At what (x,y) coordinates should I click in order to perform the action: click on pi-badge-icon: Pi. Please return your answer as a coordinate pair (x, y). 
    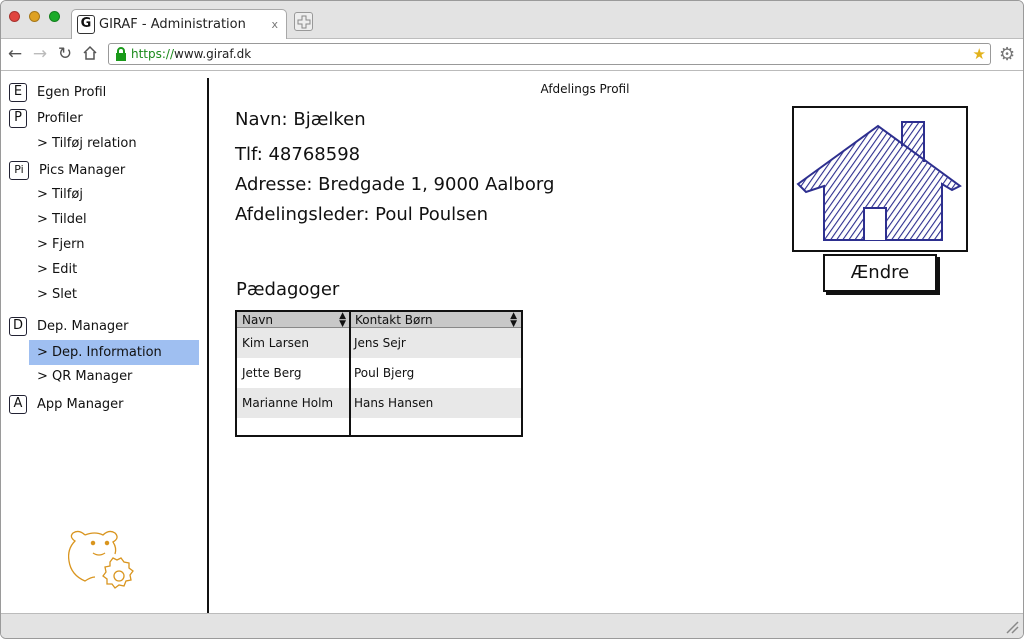
    Looking at the image, I should click on (19, 170).